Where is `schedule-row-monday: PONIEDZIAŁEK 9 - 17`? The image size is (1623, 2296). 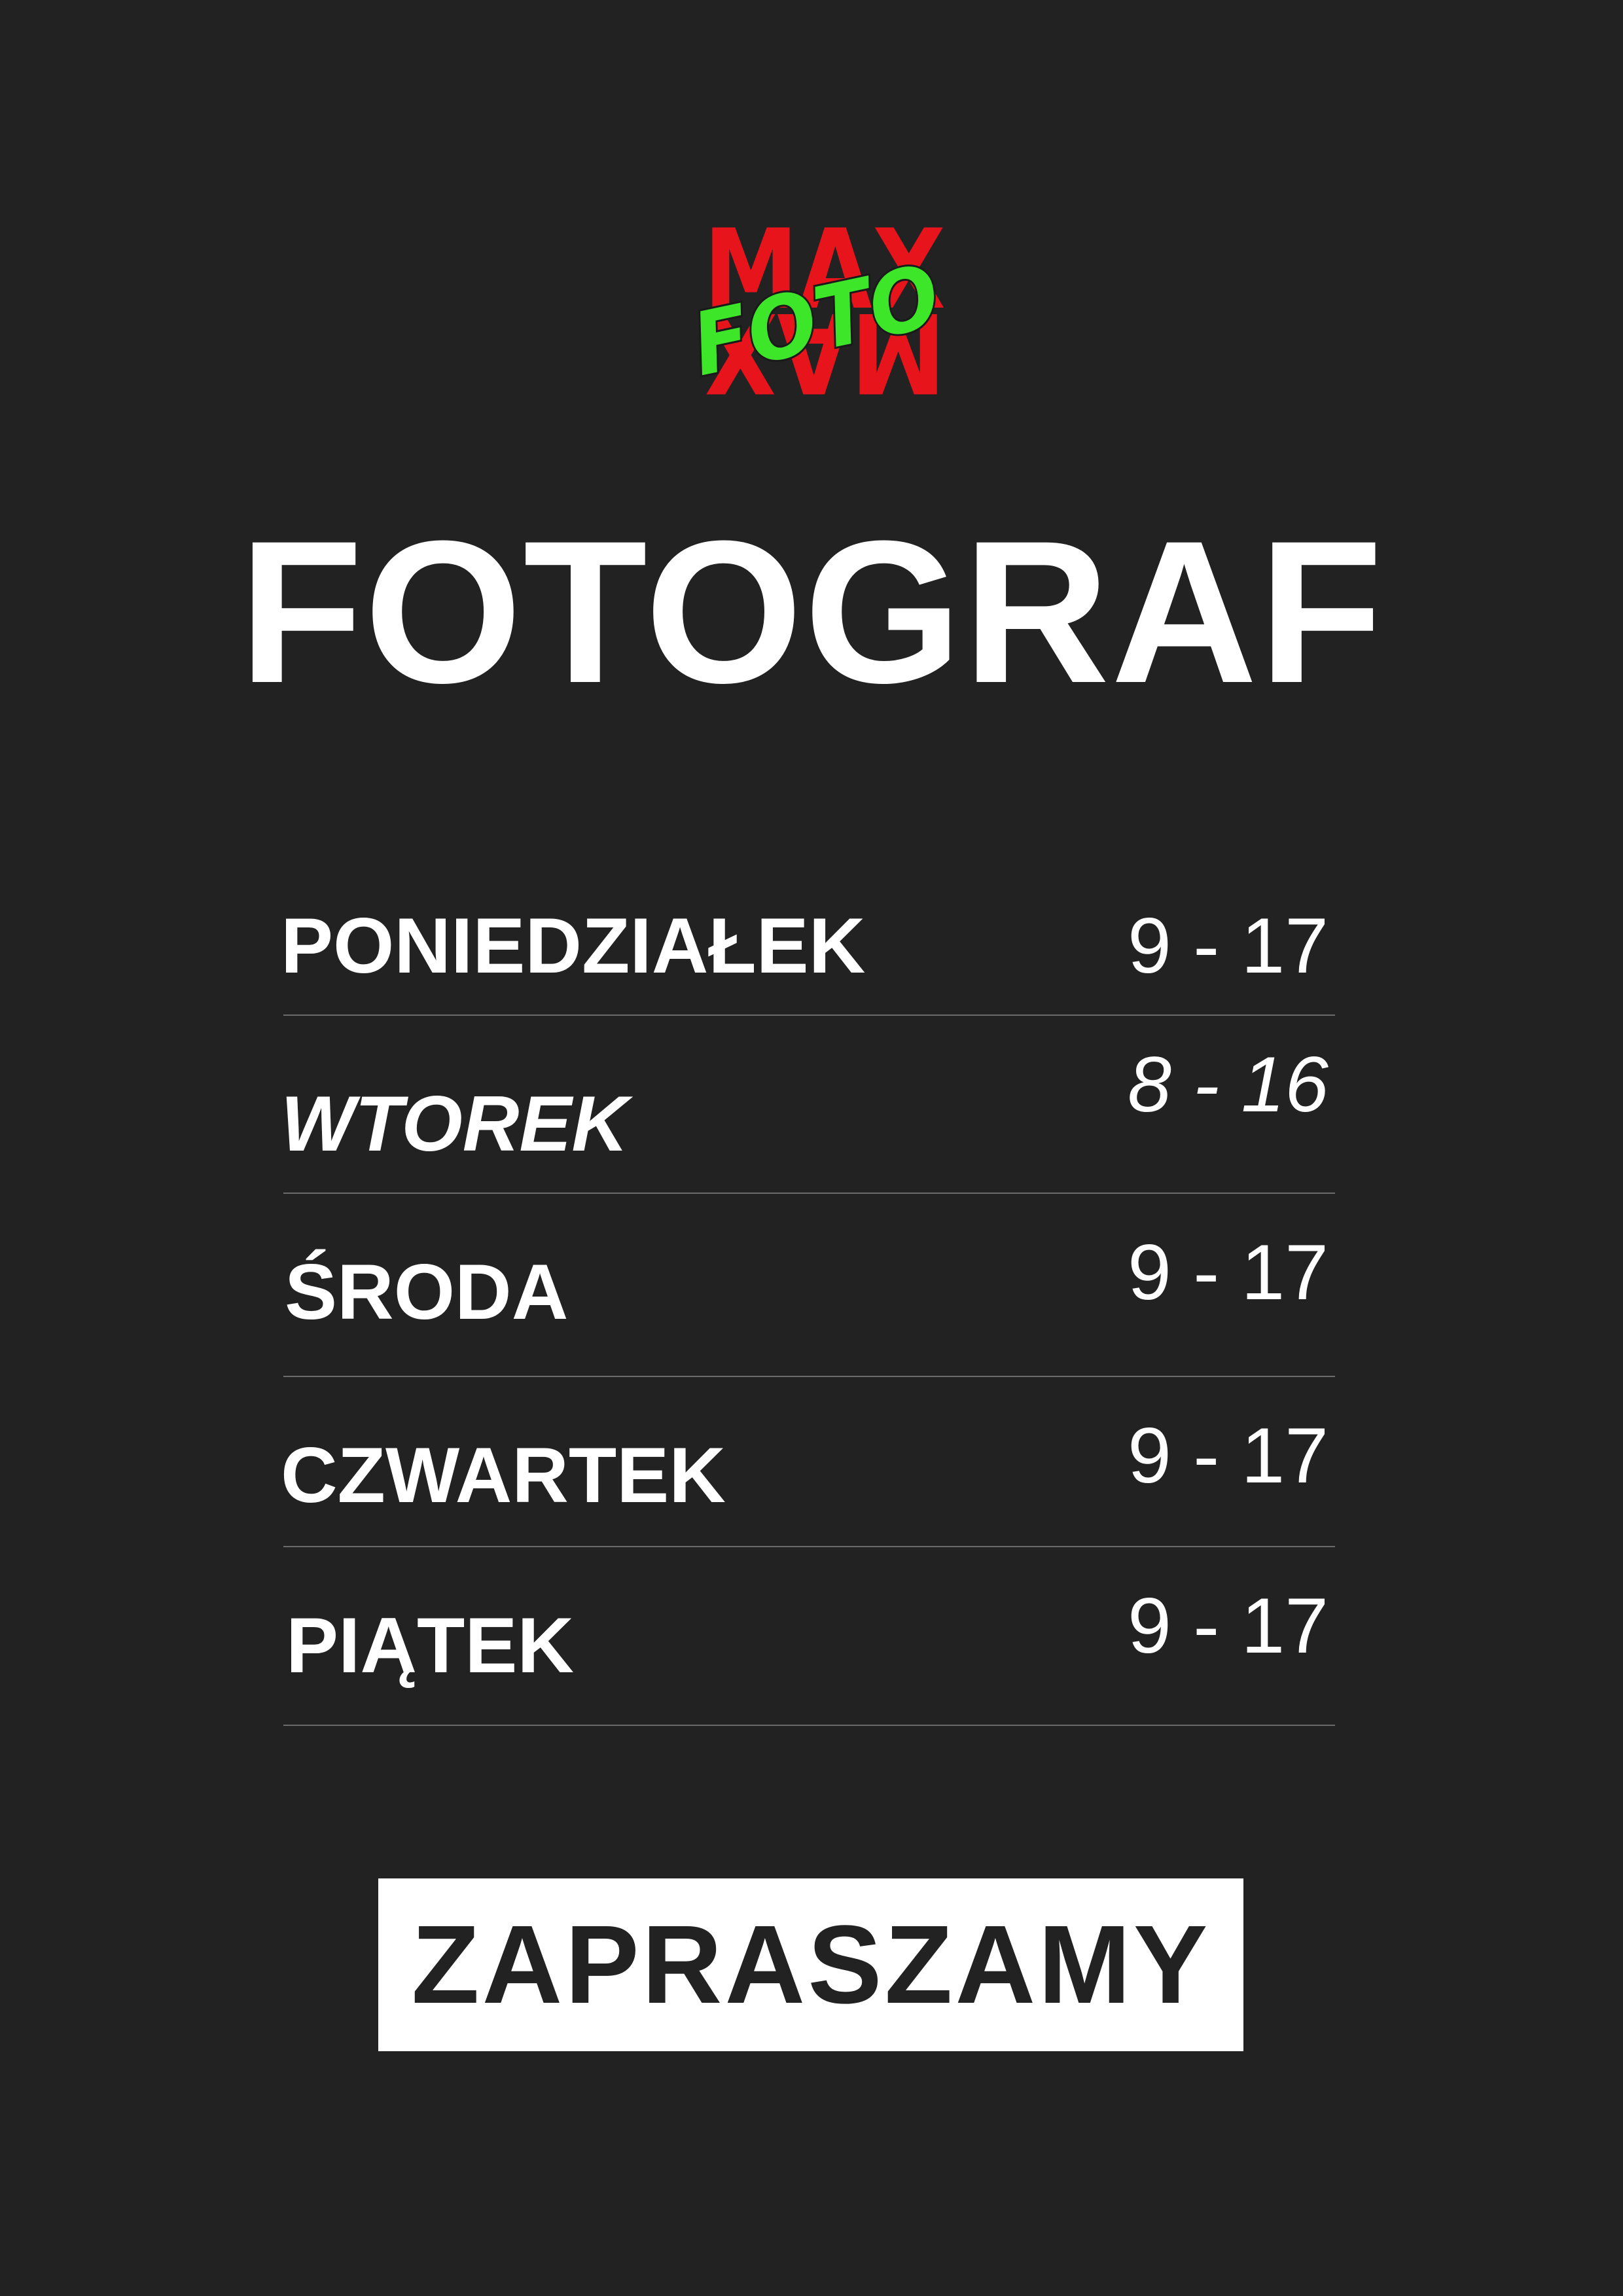 schedule-row-monday: PONIEDZIAŁEK 9 - 17 is located at coordinates (808, 948).